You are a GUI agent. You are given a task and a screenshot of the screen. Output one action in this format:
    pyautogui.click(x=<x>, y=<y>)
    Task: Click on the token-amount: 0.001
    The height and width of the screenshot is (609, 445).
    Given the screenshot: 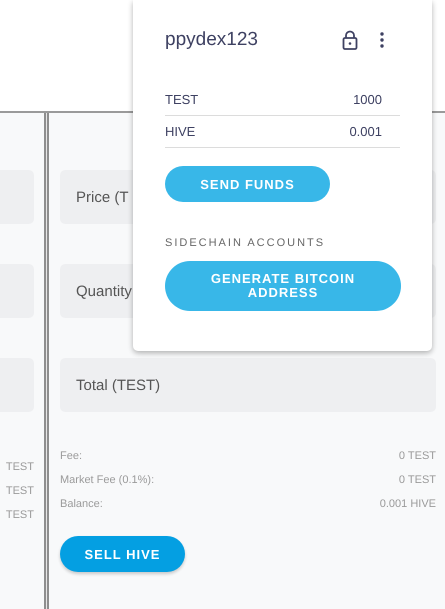 What is the action you would take?
    pyautogui.click(x=365, y=131)
    